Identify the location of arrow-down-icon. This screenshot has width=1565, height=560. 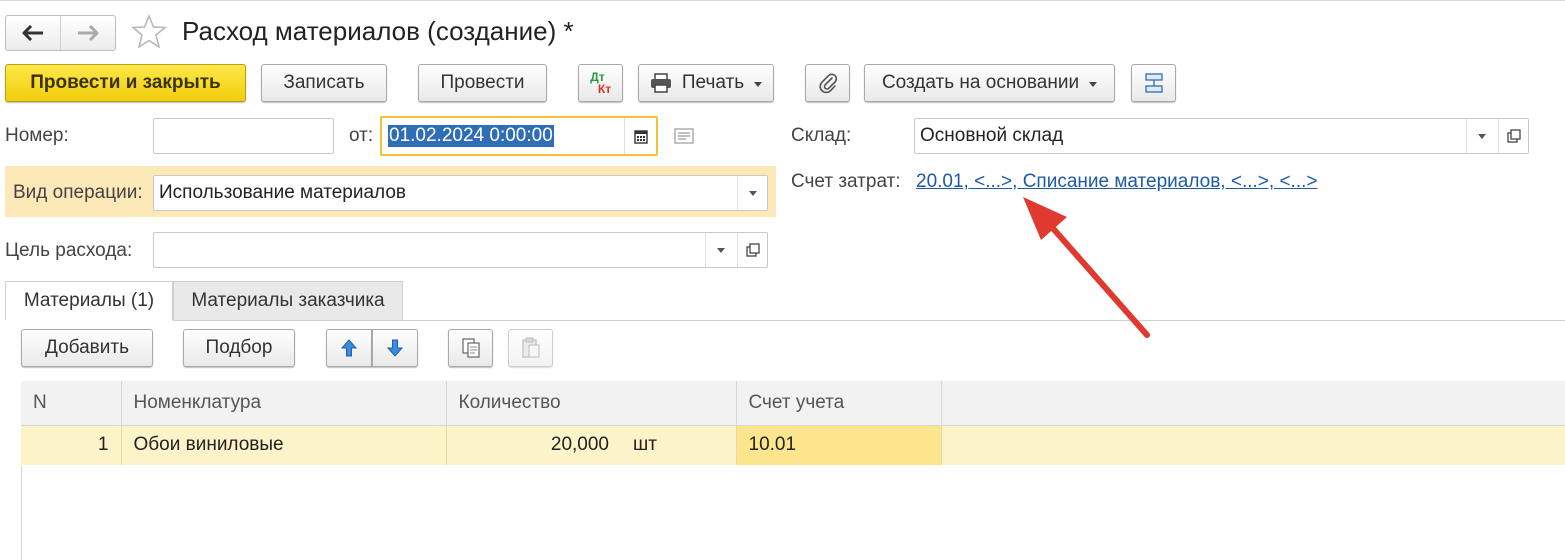
(395, 348).